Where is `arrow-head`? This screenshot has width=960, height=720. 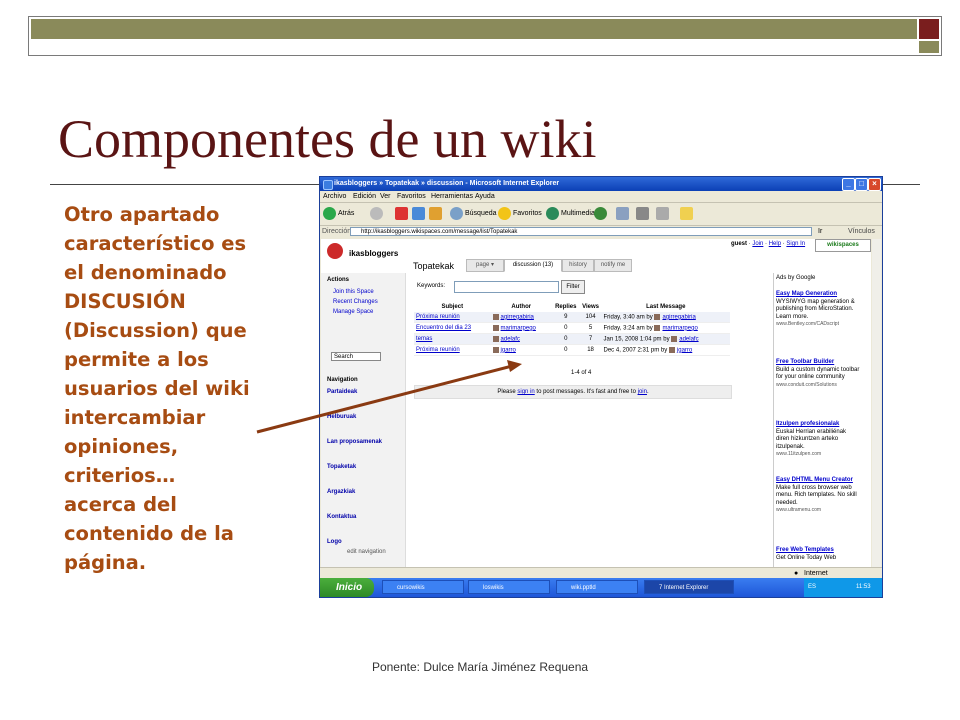
arrow-head is located at coordinates (514, 366).